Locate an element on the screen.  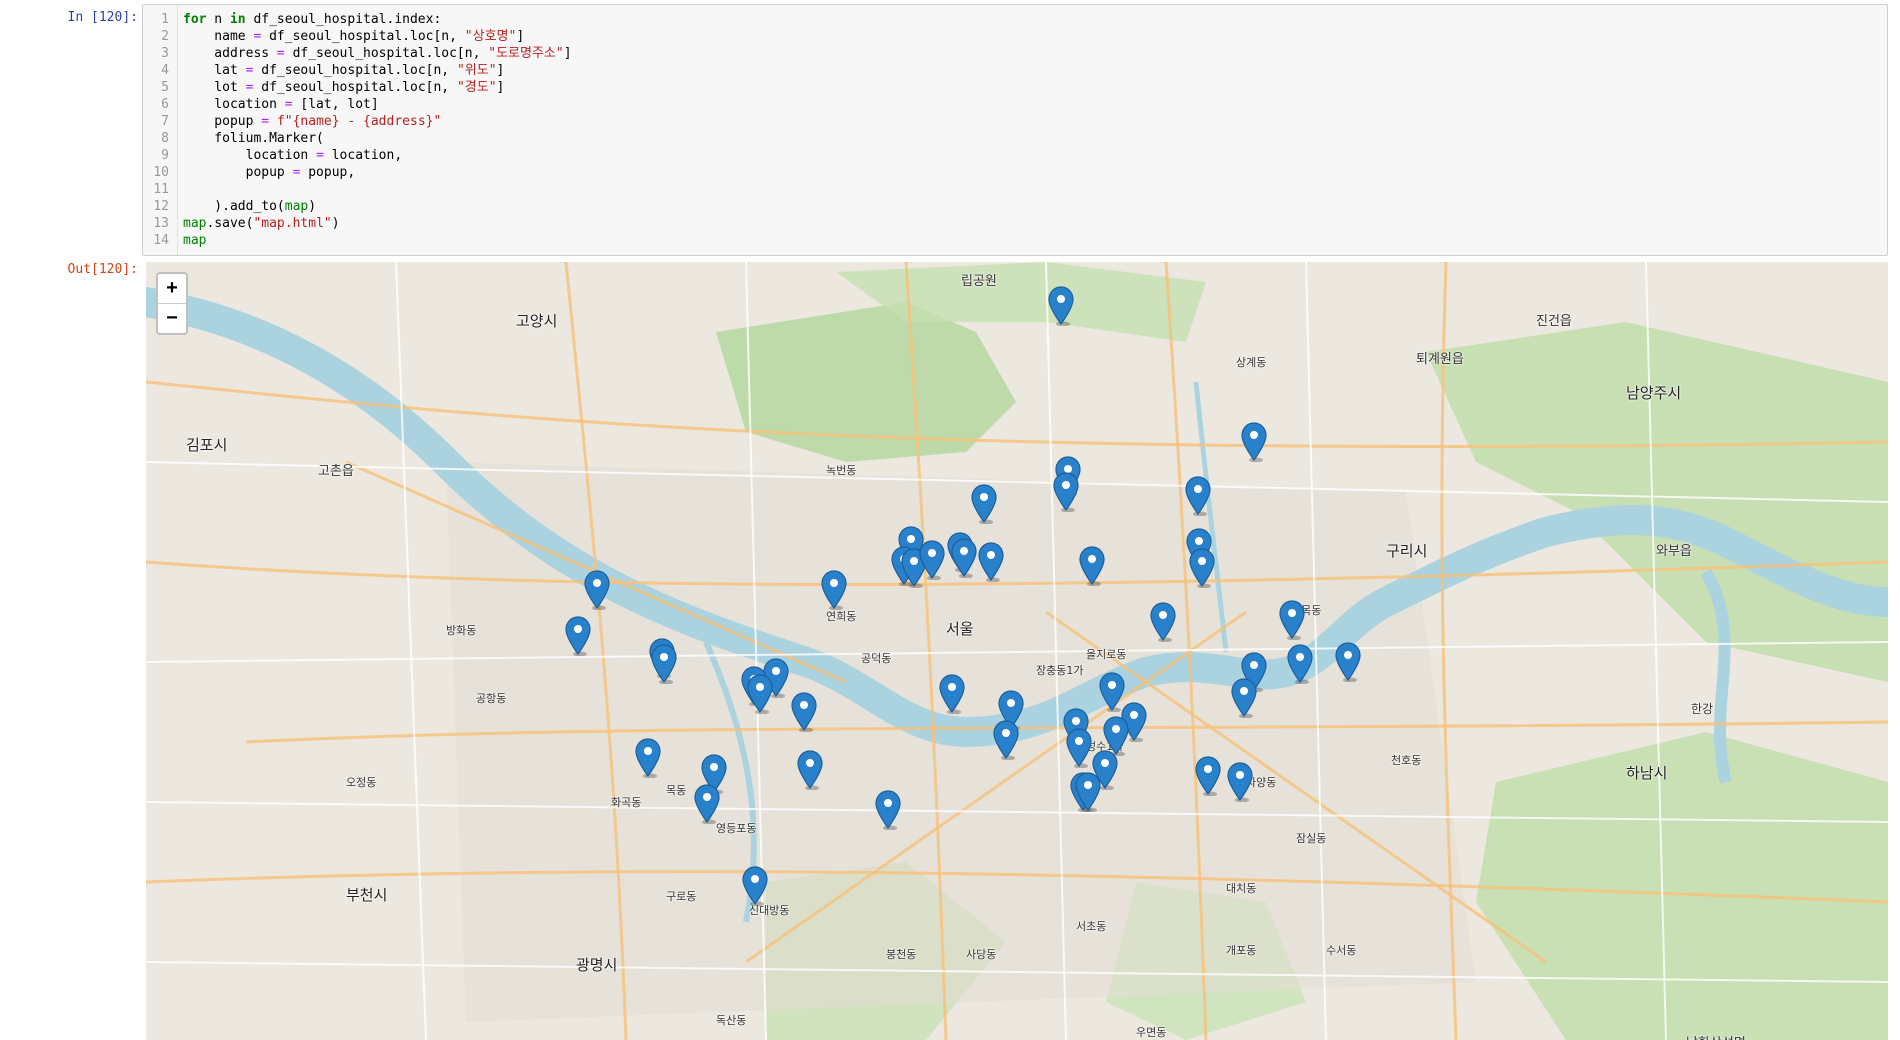
code-text: lot = df_seoul_hospital.loc[n, "경도"] is located at coordinates (344, 87).